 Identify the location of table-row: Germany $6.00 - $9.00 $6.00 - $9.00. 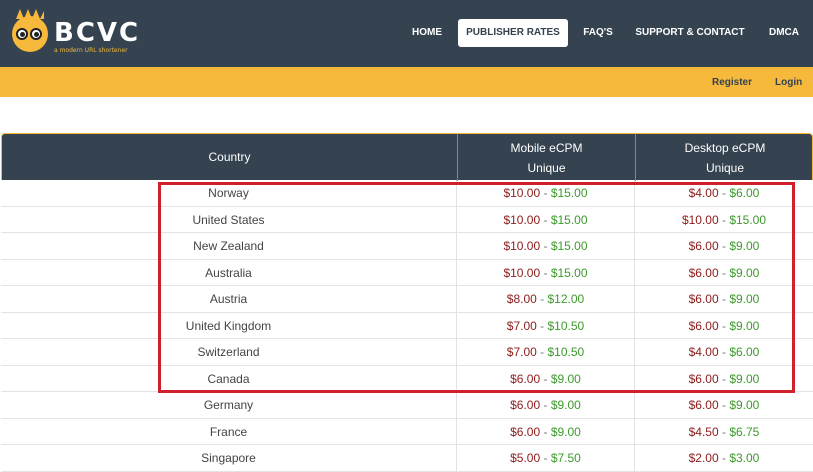
(407, 405).